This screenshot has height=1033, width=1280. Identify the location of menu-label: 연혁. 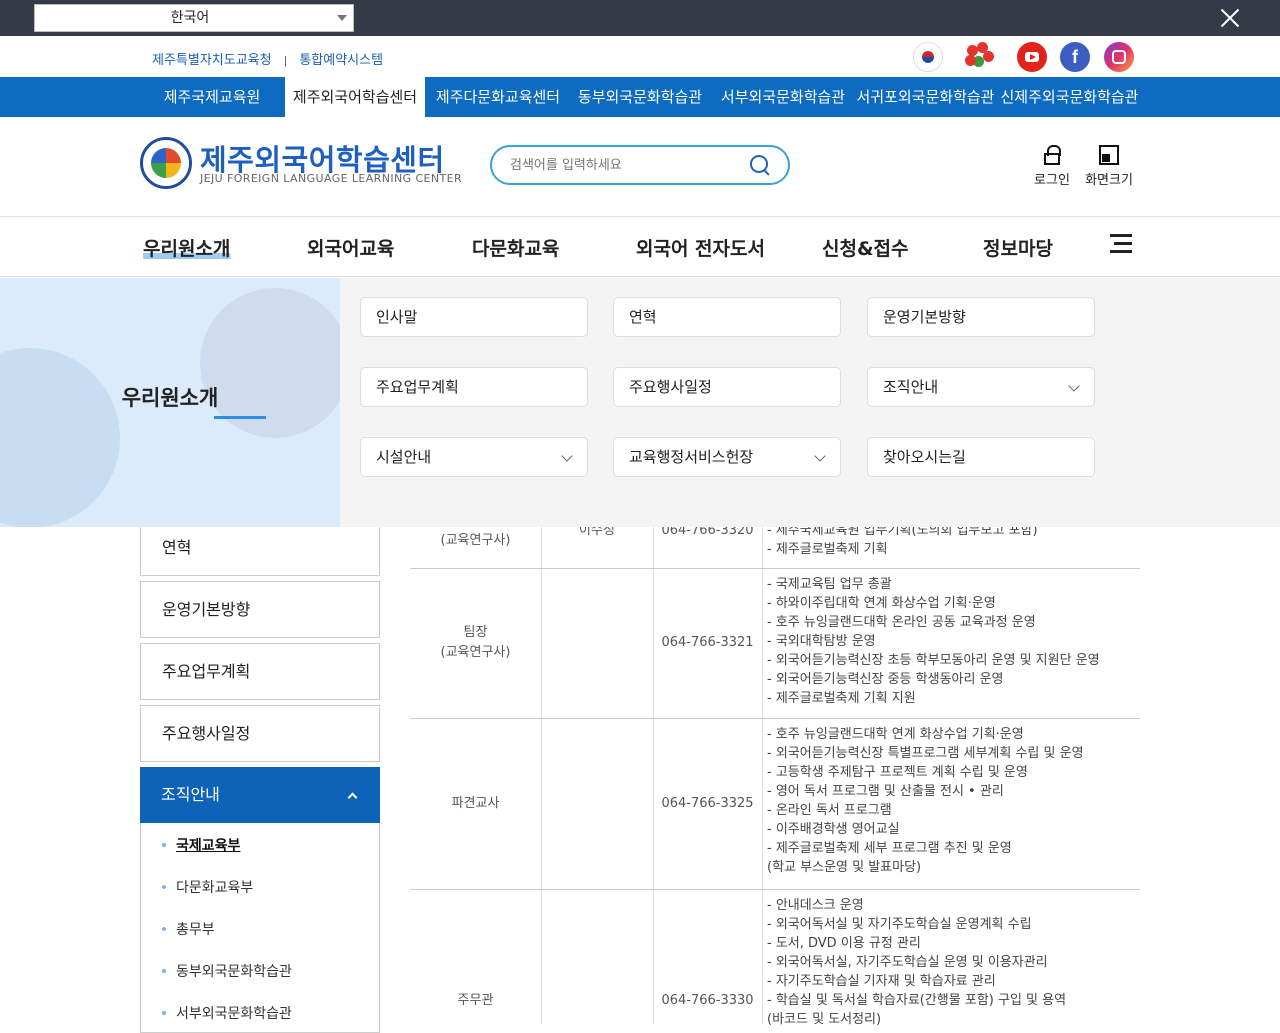
(643, 317).